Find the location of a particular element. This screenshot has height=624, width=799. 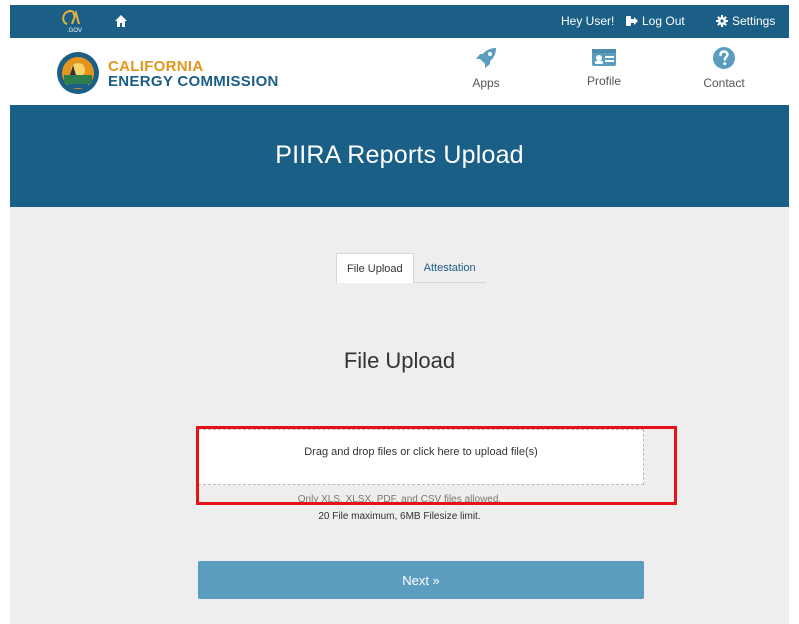

logout-label: Log Out is located at coordinates (663, 21).